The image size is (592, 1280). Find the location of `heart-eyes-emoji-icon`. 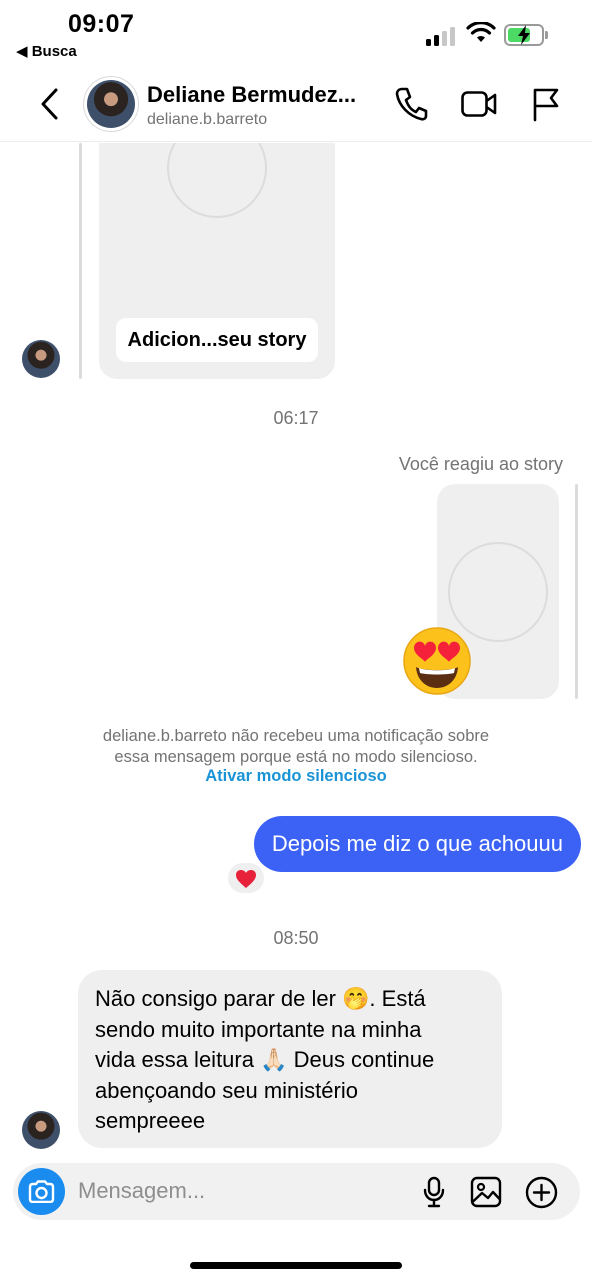

heart-eyes-emoji-icon is located at coordinates (437, 661).